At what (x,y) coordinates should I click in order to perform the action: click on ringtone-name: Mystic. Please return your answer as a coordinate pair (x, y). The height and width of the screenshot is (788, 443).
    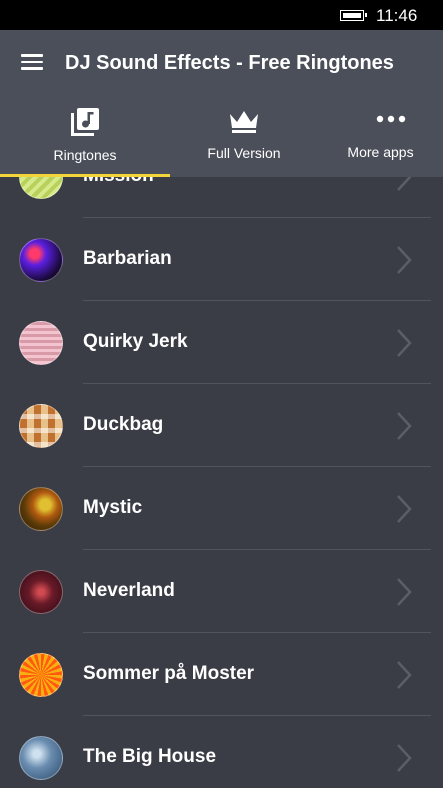
    Looking at the image, I should click on (113, 507).